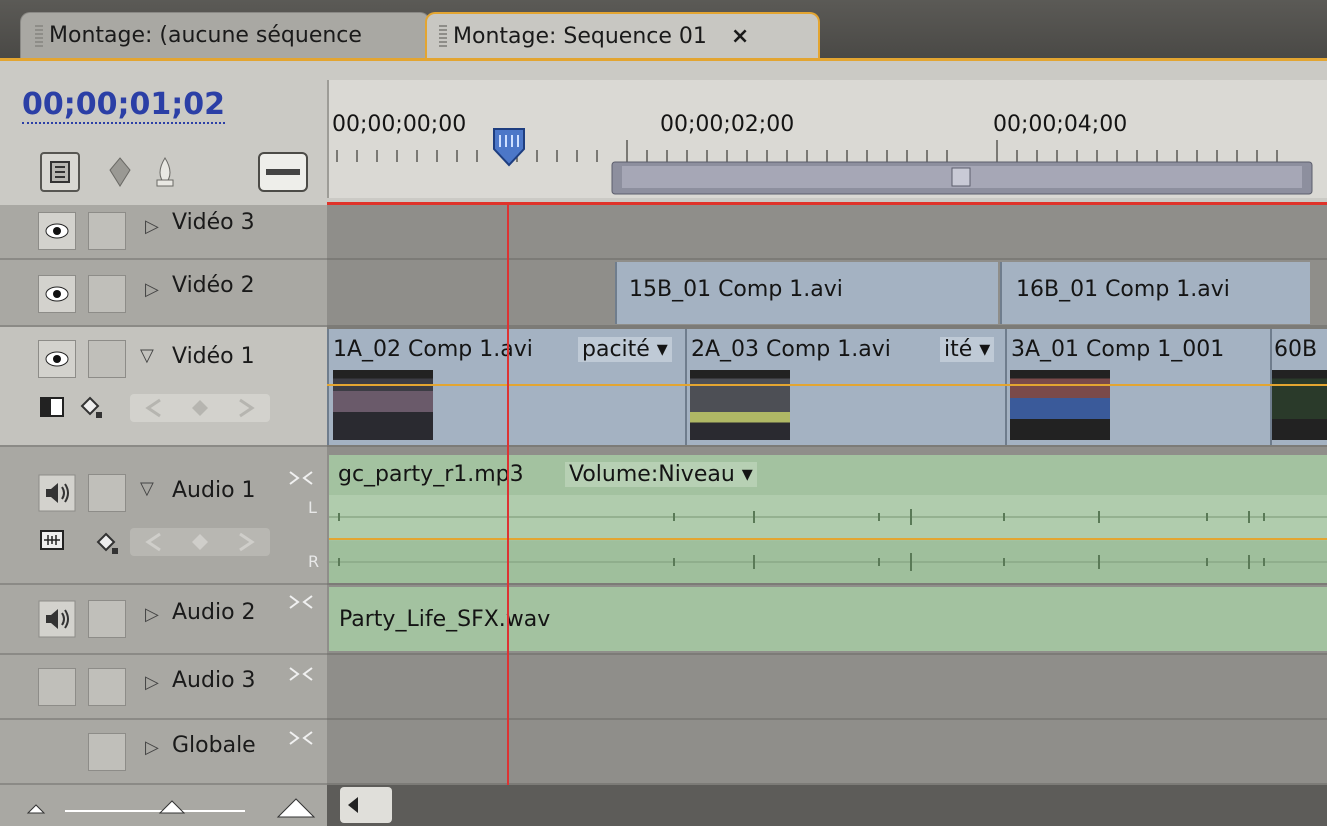  Describe the element at coordinates (433, 349) in the screenshot. I see `clip-label: 1A_02 Comp 1.avi` at that location.